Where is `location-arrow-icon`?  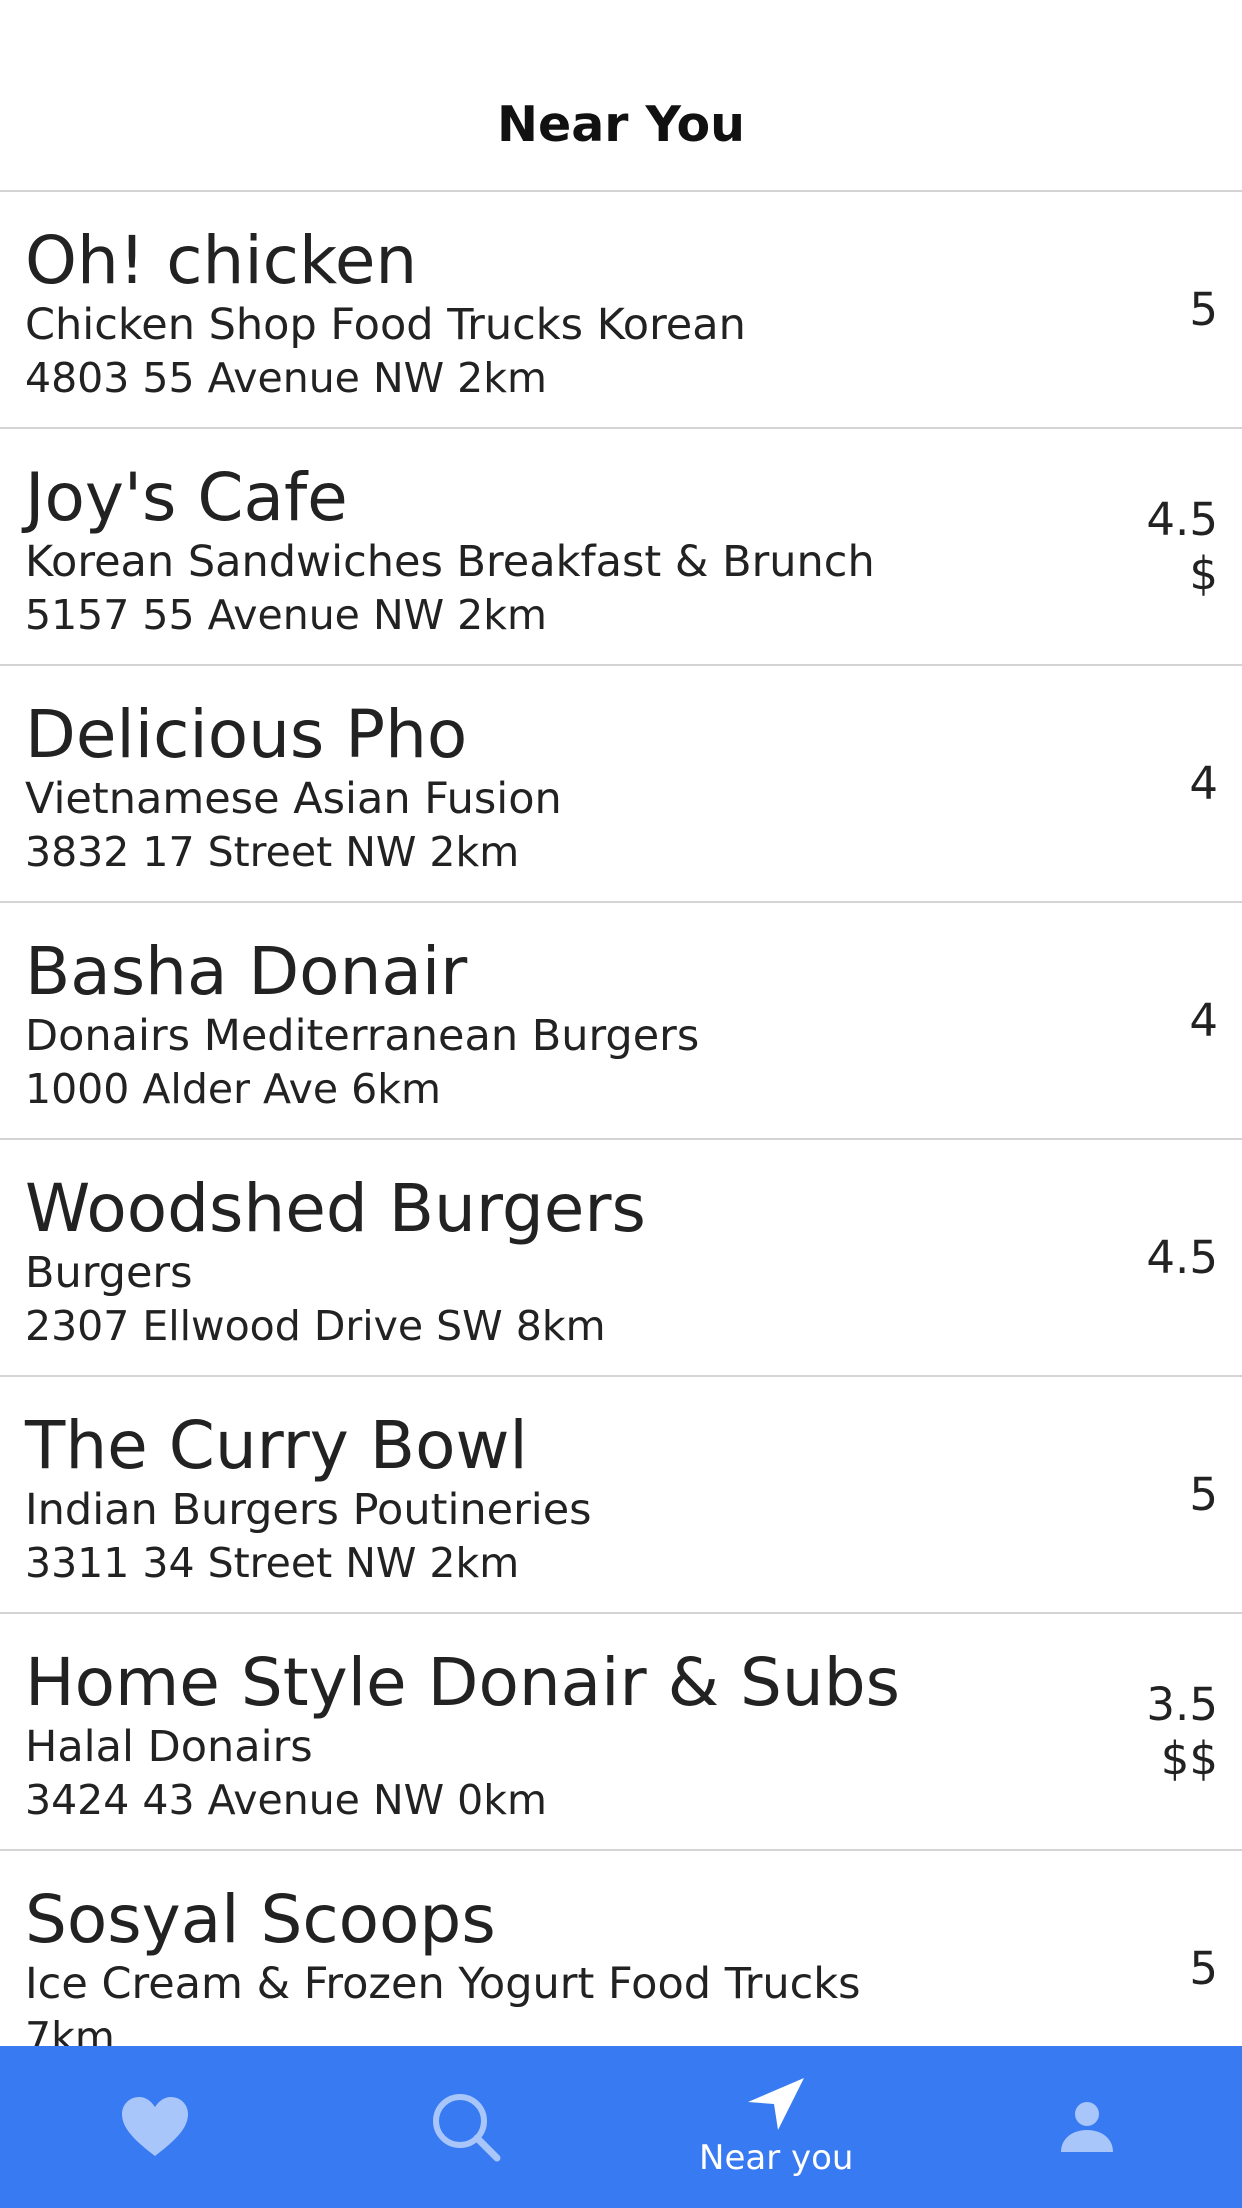 location-arrow-icon is located at coordinates (776, 2104).